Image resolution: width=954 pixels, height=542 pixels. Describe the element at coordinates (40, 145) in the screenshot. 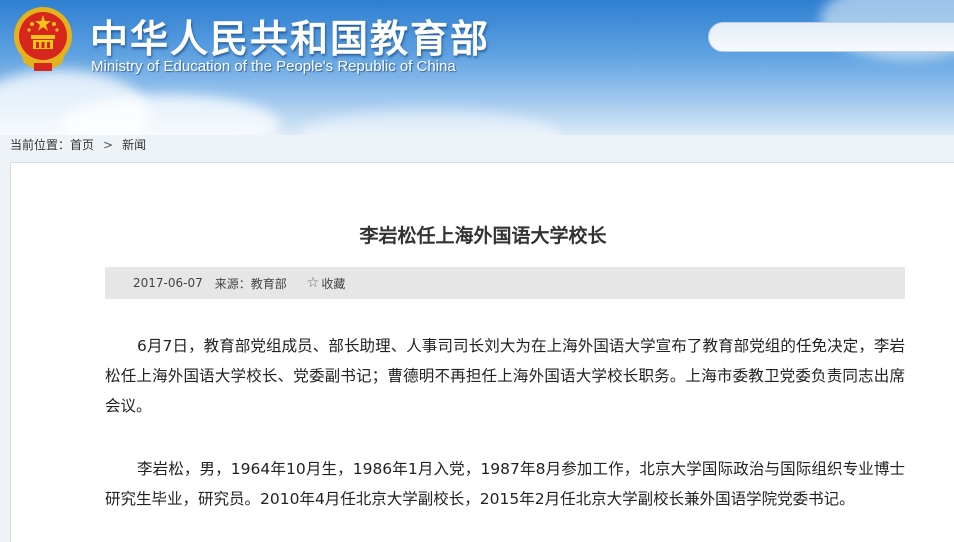

I see `breadcrumb-label: 当前位置：` at that location.